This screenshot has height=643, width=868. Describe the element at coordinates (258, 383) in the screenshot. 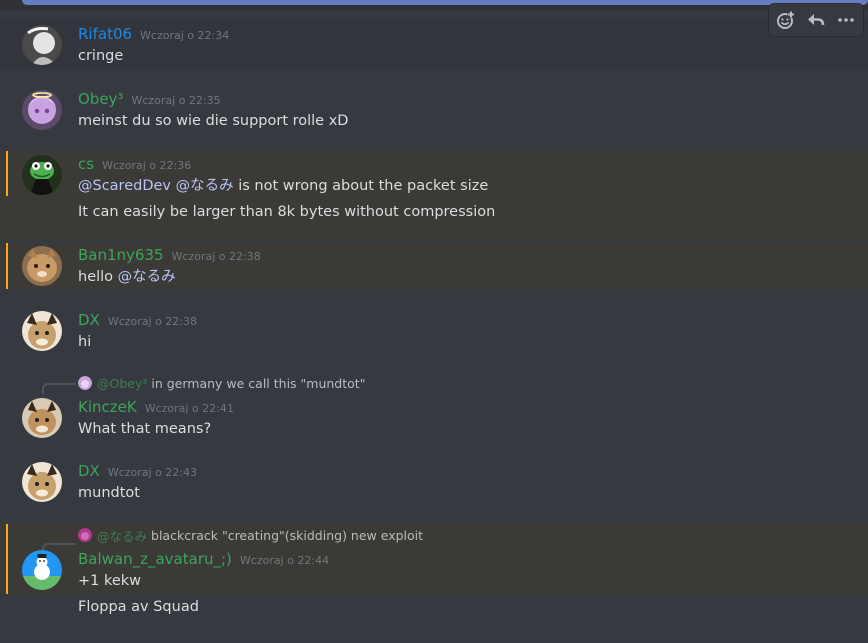

I see `reply-text: in germany we call this "mundtot"` at that location.